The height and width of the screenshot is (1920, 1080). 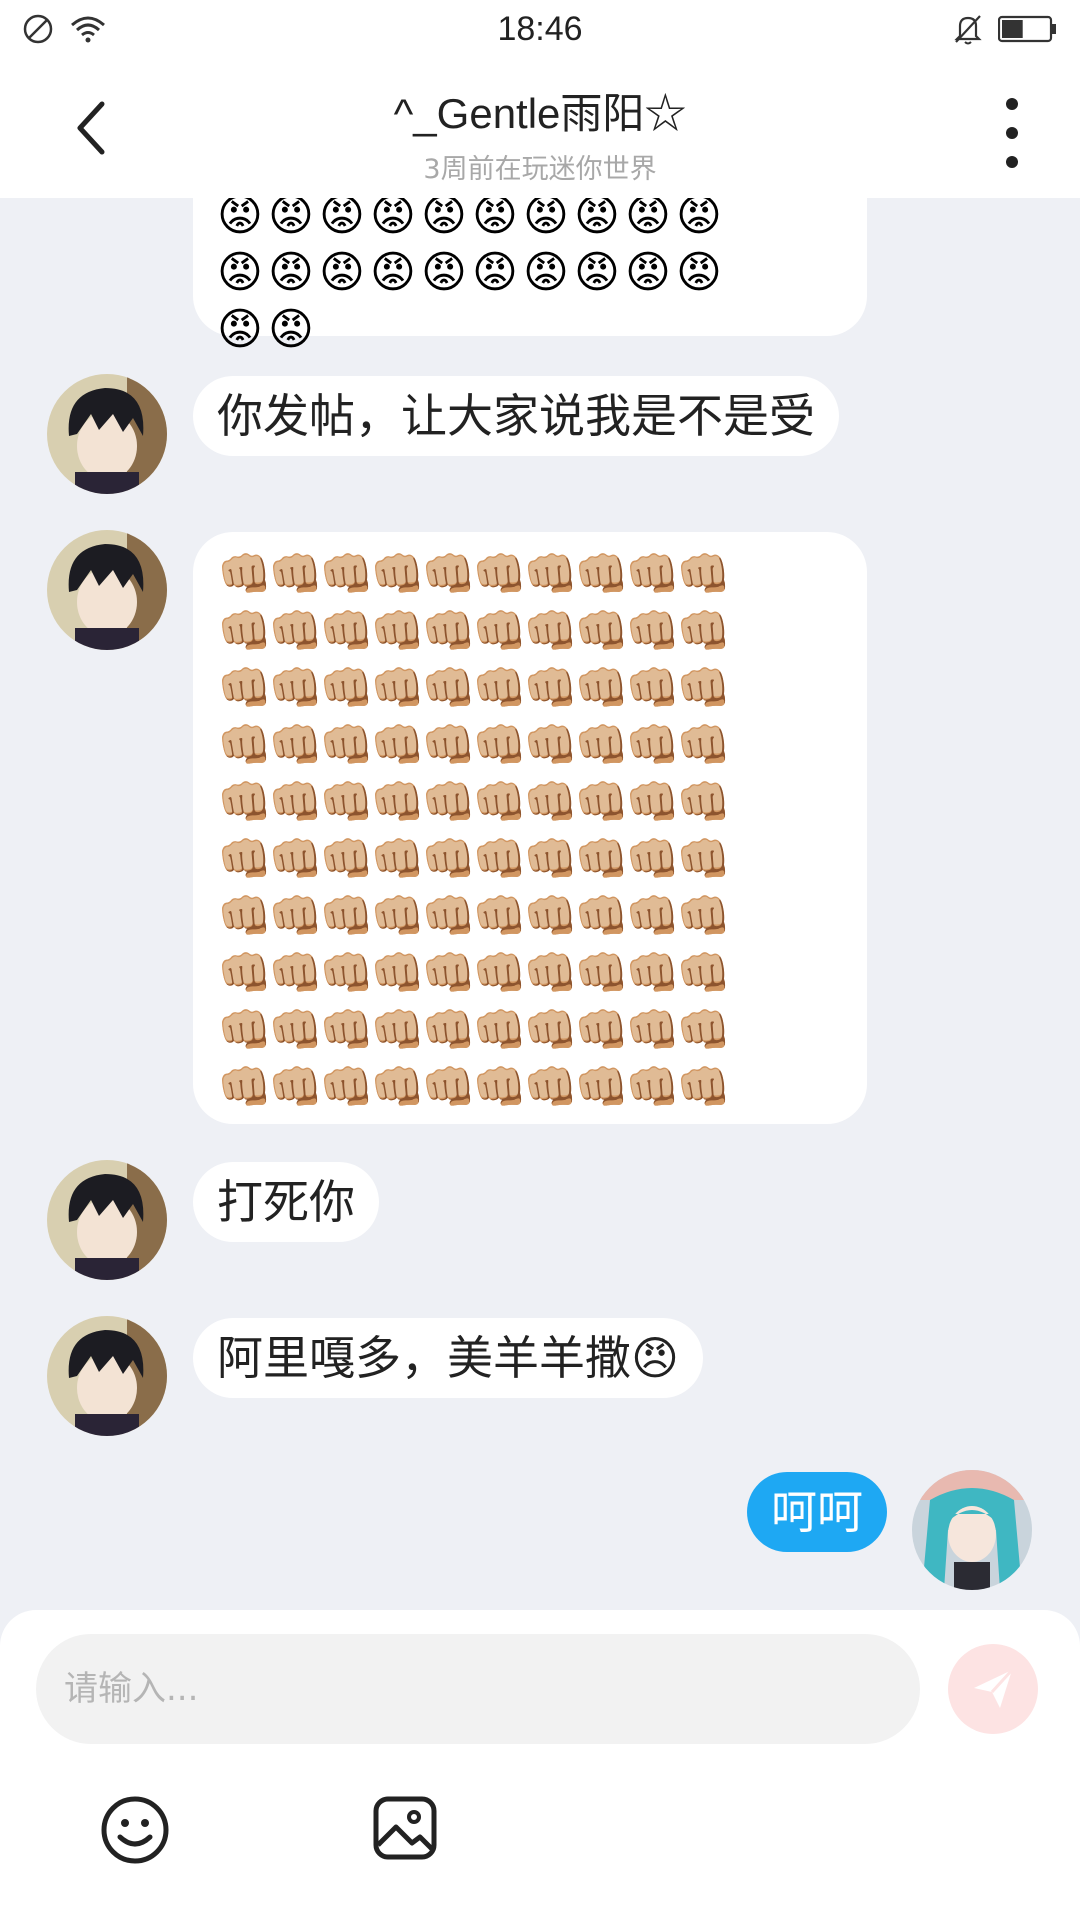 I want to click on message-emoji-grid-angry: 😡😡😡😡😡😡😡😡😡😡😡😡😡😡😡😡😡😡😡😡😡😡😡😡😡😡😡😡😡😡😡😡, so click(x=530, y=276).